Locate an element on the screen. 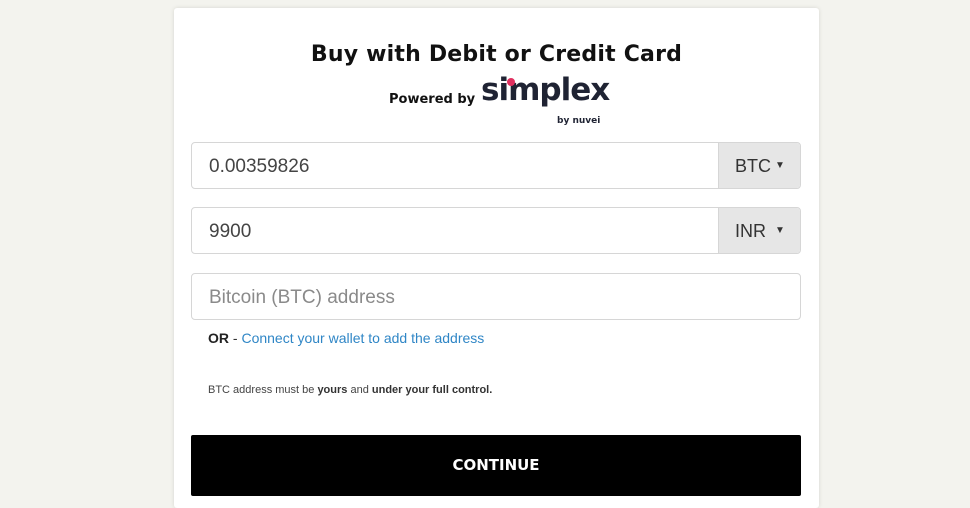  crypto-amount-input: 0.00359826 is located at coordinates (259, 167).